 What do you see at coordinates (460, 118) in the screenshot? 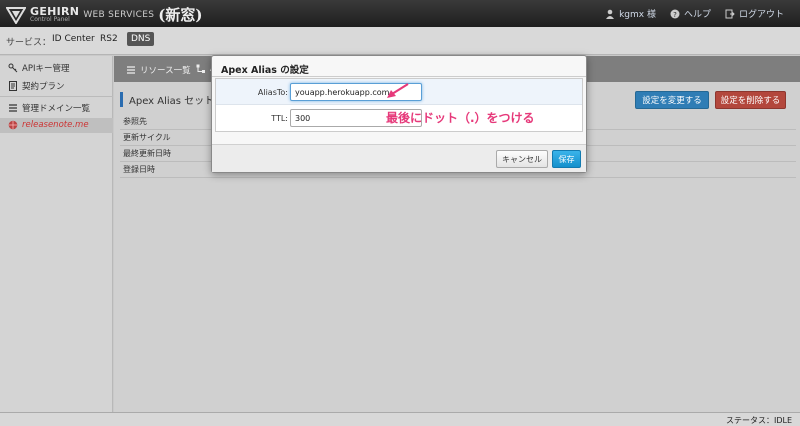
I see `annotation-text: 最後にドット（.）をつける` at bounding box center [460, 118].